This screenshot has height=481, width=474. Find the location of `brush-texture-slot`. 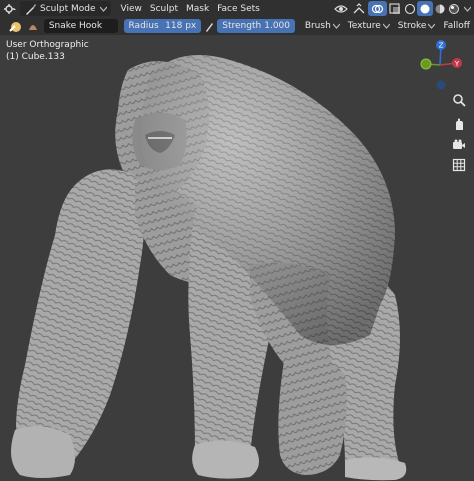

brush-texture-slot is located at coordinates (33, 26).